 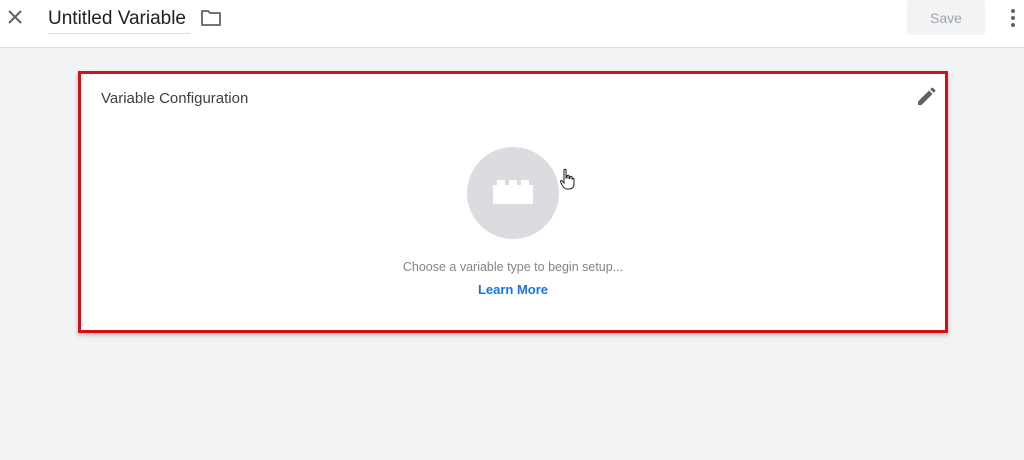 I want to click on save-button: Save, so click(x=946, y=17).